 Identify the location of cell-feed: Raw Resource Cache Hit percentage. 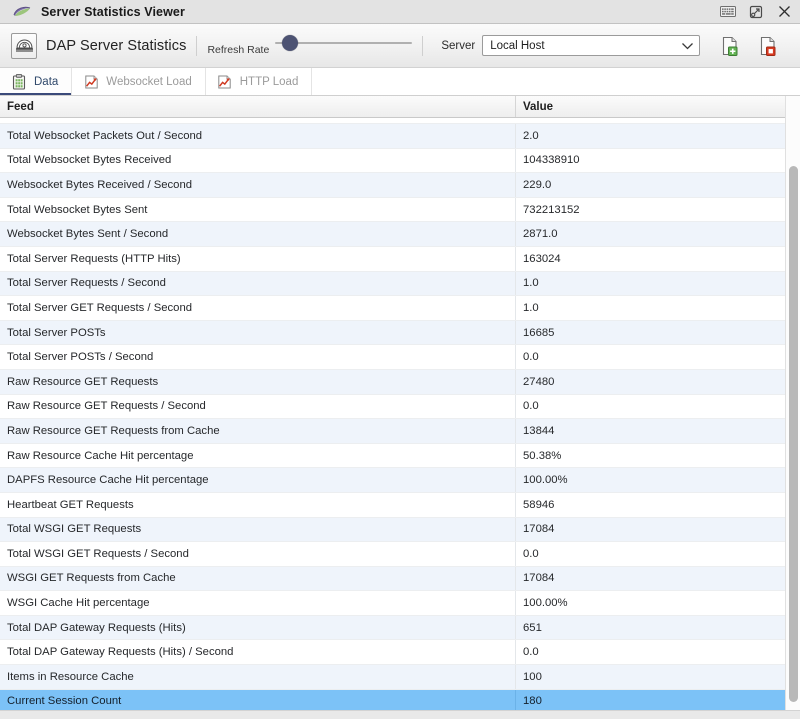
(258, 455).